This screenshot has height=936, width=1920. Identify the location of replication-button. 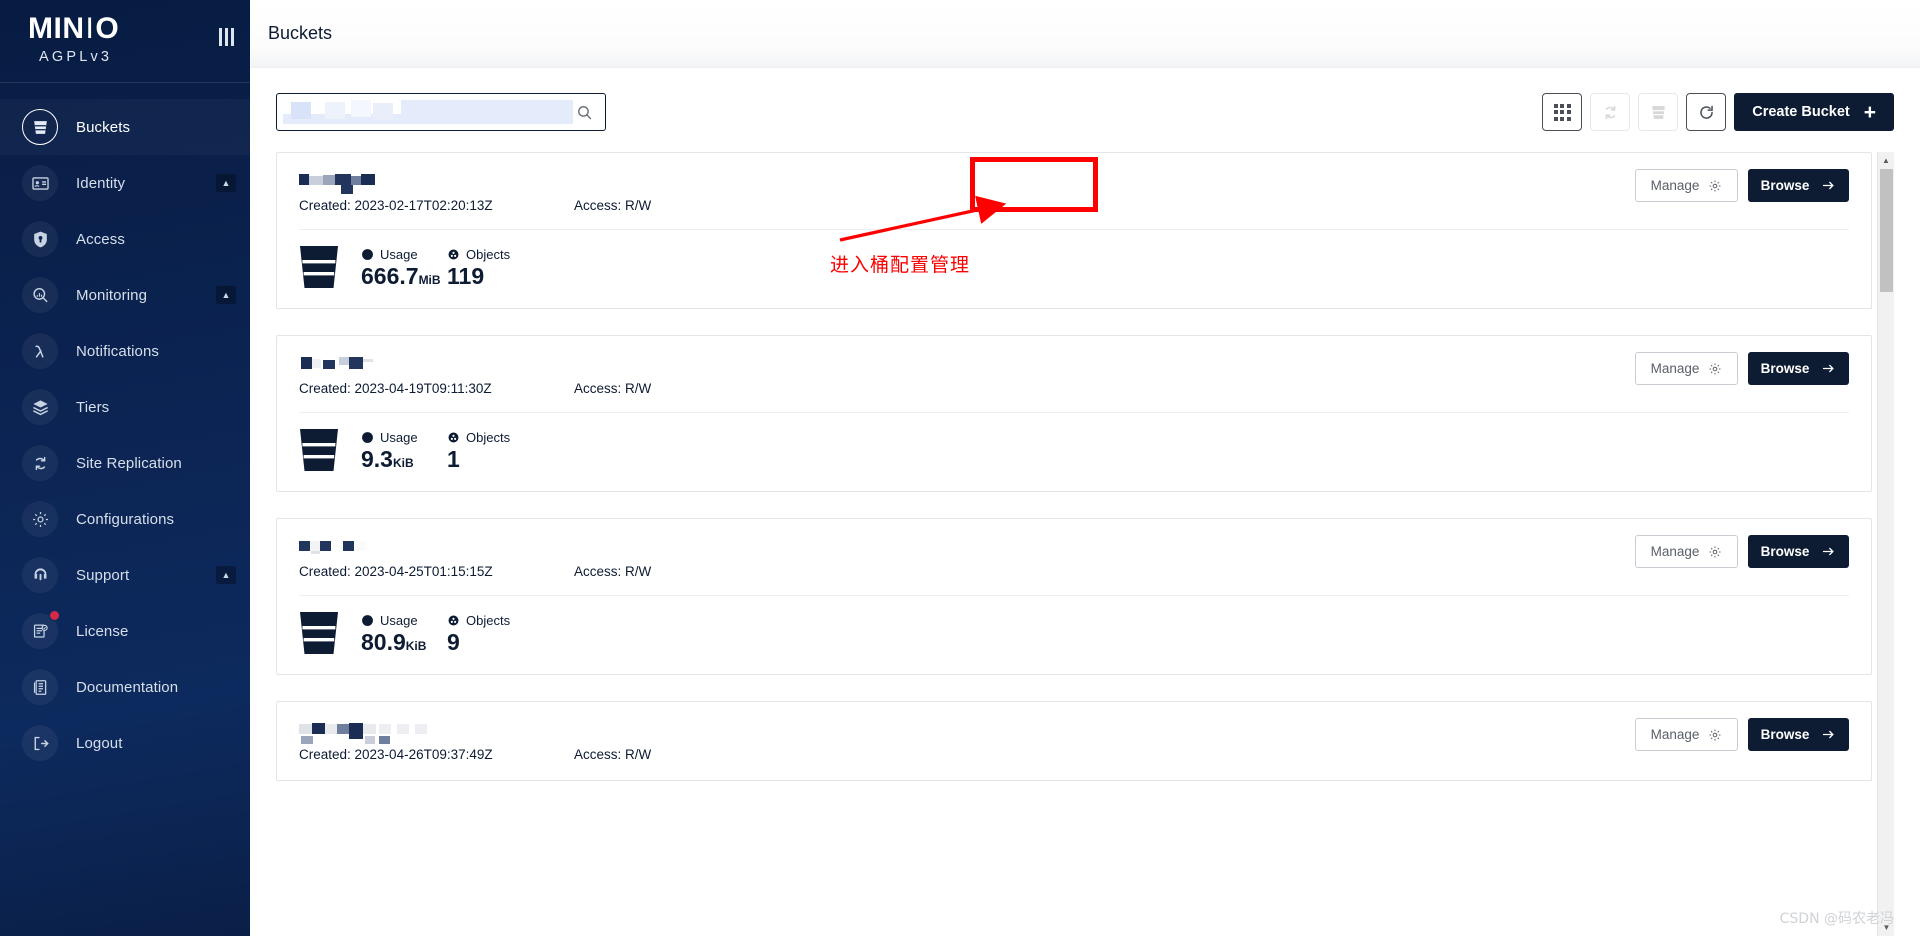
(1610, 112).